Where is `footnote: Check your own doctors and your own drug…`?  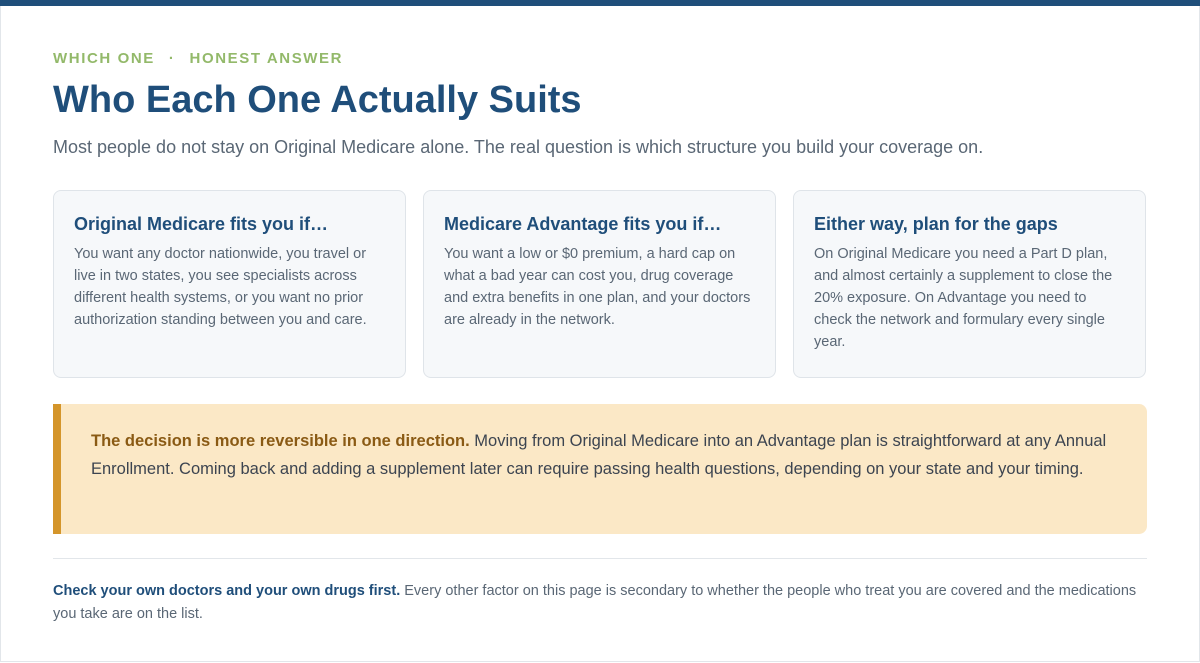 footnote: Check your own doctors and your own drug… is located at coordinates (600, 603).